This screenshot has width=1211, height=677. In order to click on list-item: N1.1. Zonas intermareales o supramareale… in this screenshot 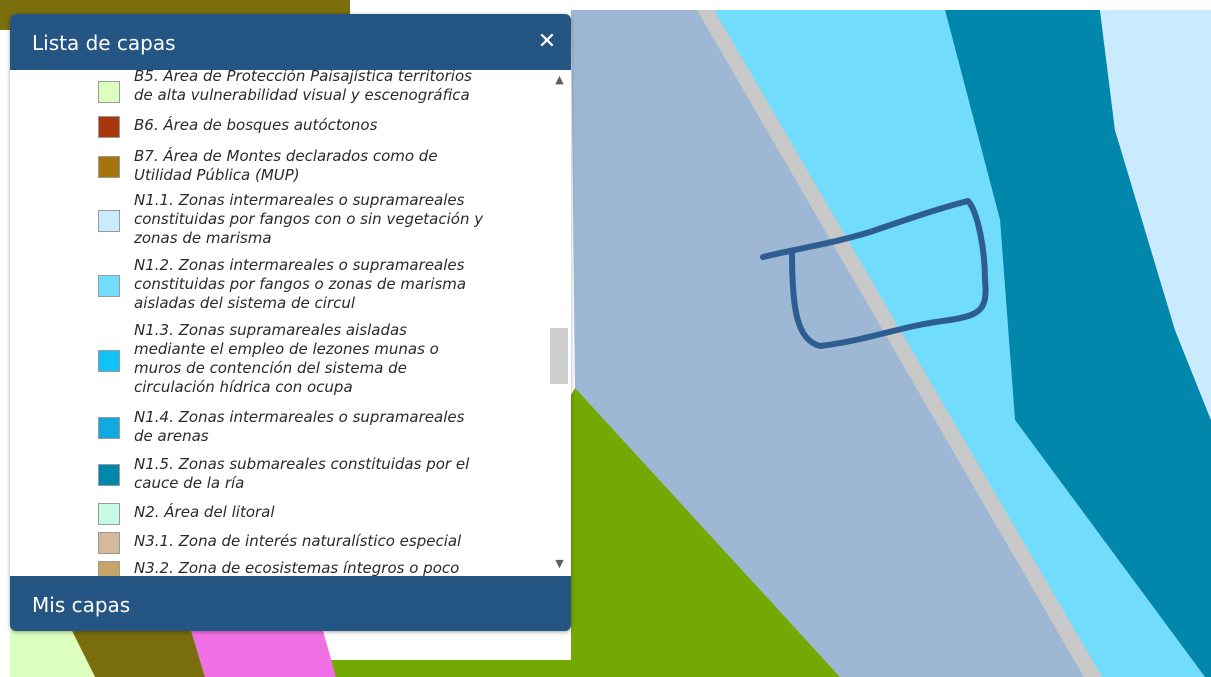, I will do `click(279, 221)`.